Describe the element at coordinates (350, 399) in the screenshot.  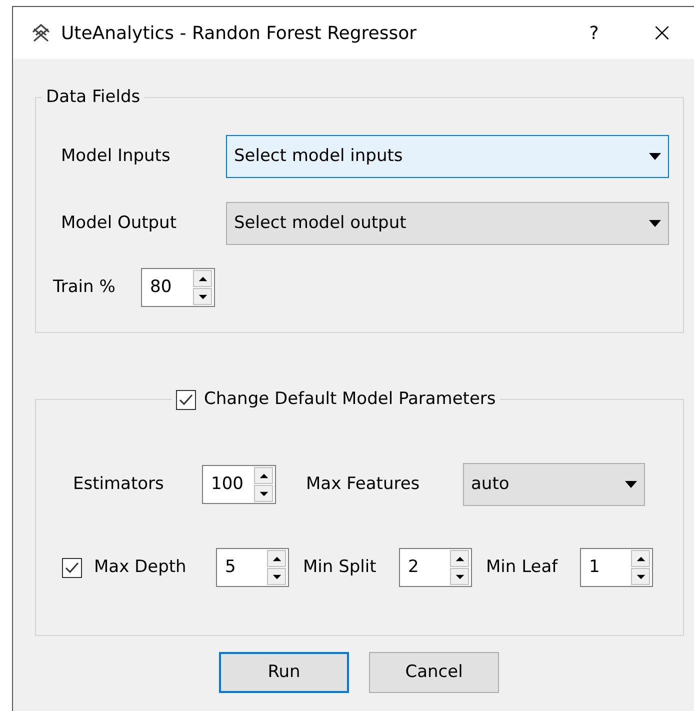
I see `checkbox-label: Change Default Model Parameters` at that location.